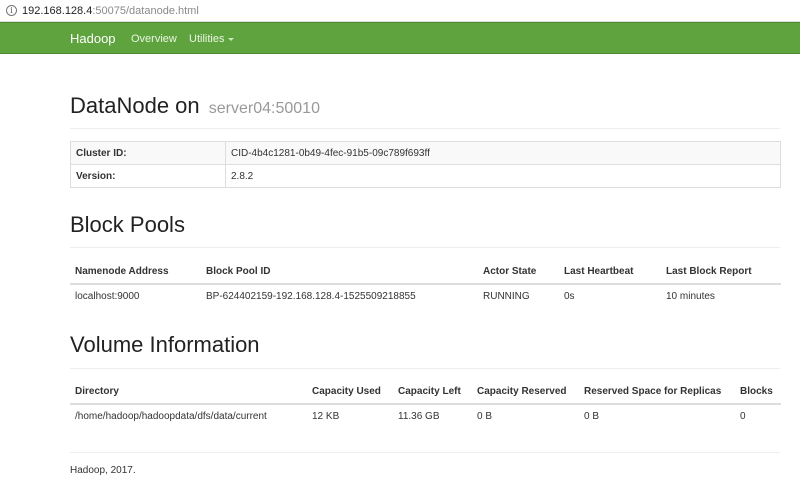  Describe the element at coordinates (657, 392) in the screenshot. I see `column-header: Reserved Space for Replicas` at that location.